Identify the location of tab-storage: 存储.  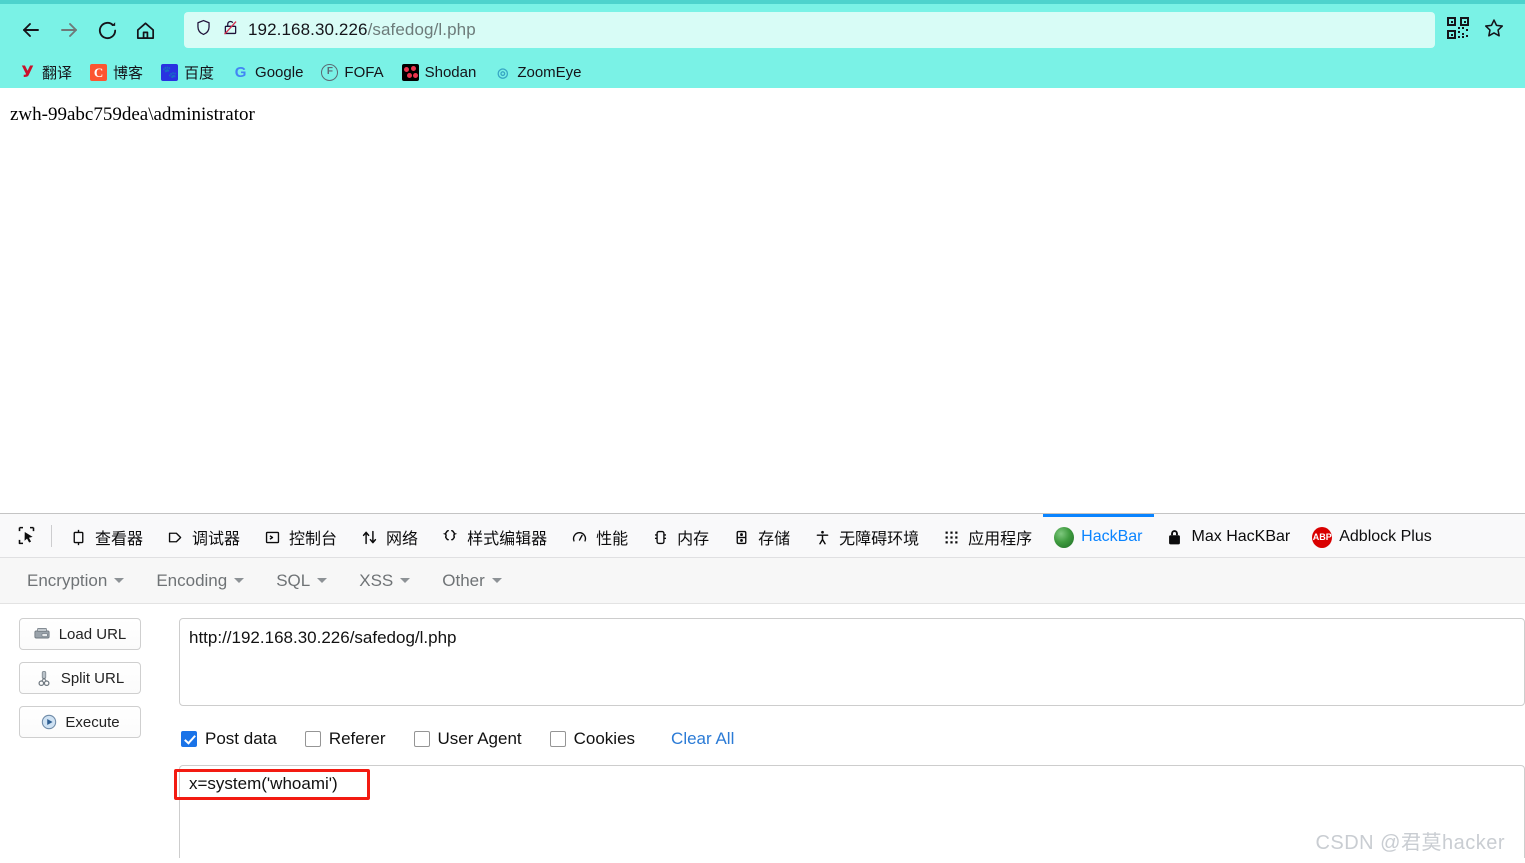
(760, 535).